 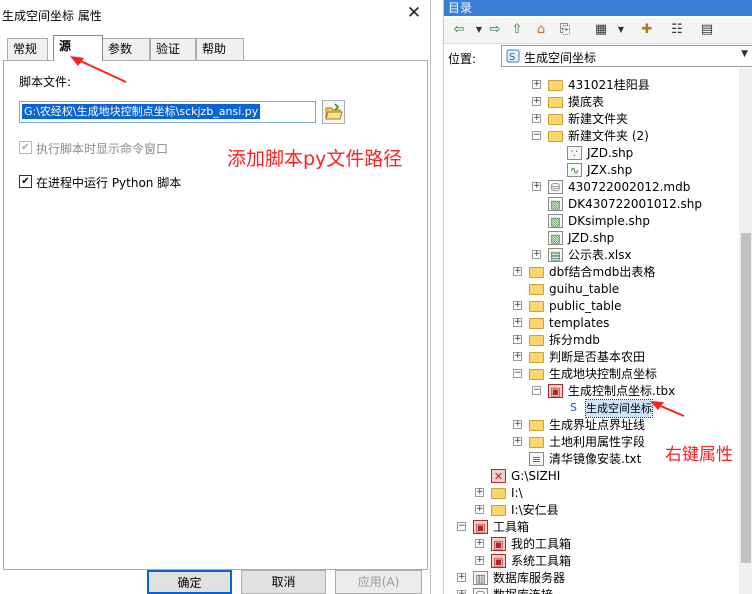 I want to click on tree-node: − 生成地块控制点坐标, so click(x=591, y=374).